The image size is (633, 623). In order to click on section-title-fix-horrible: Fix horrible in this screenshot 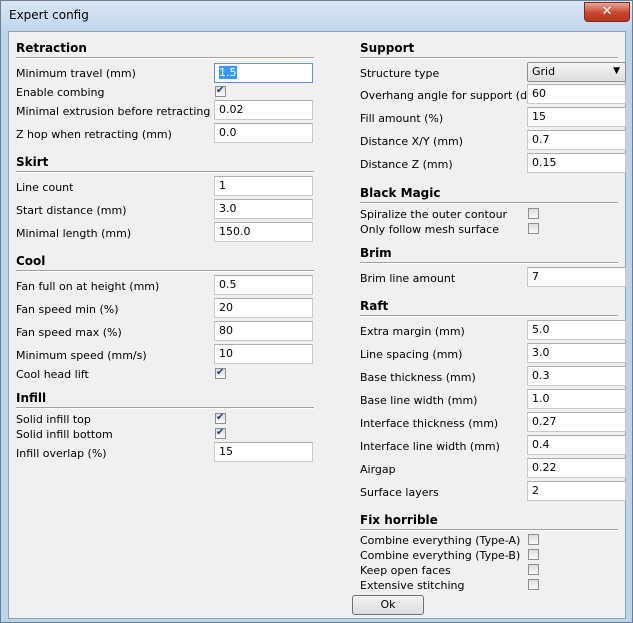, I will do `click(399, 520)`.